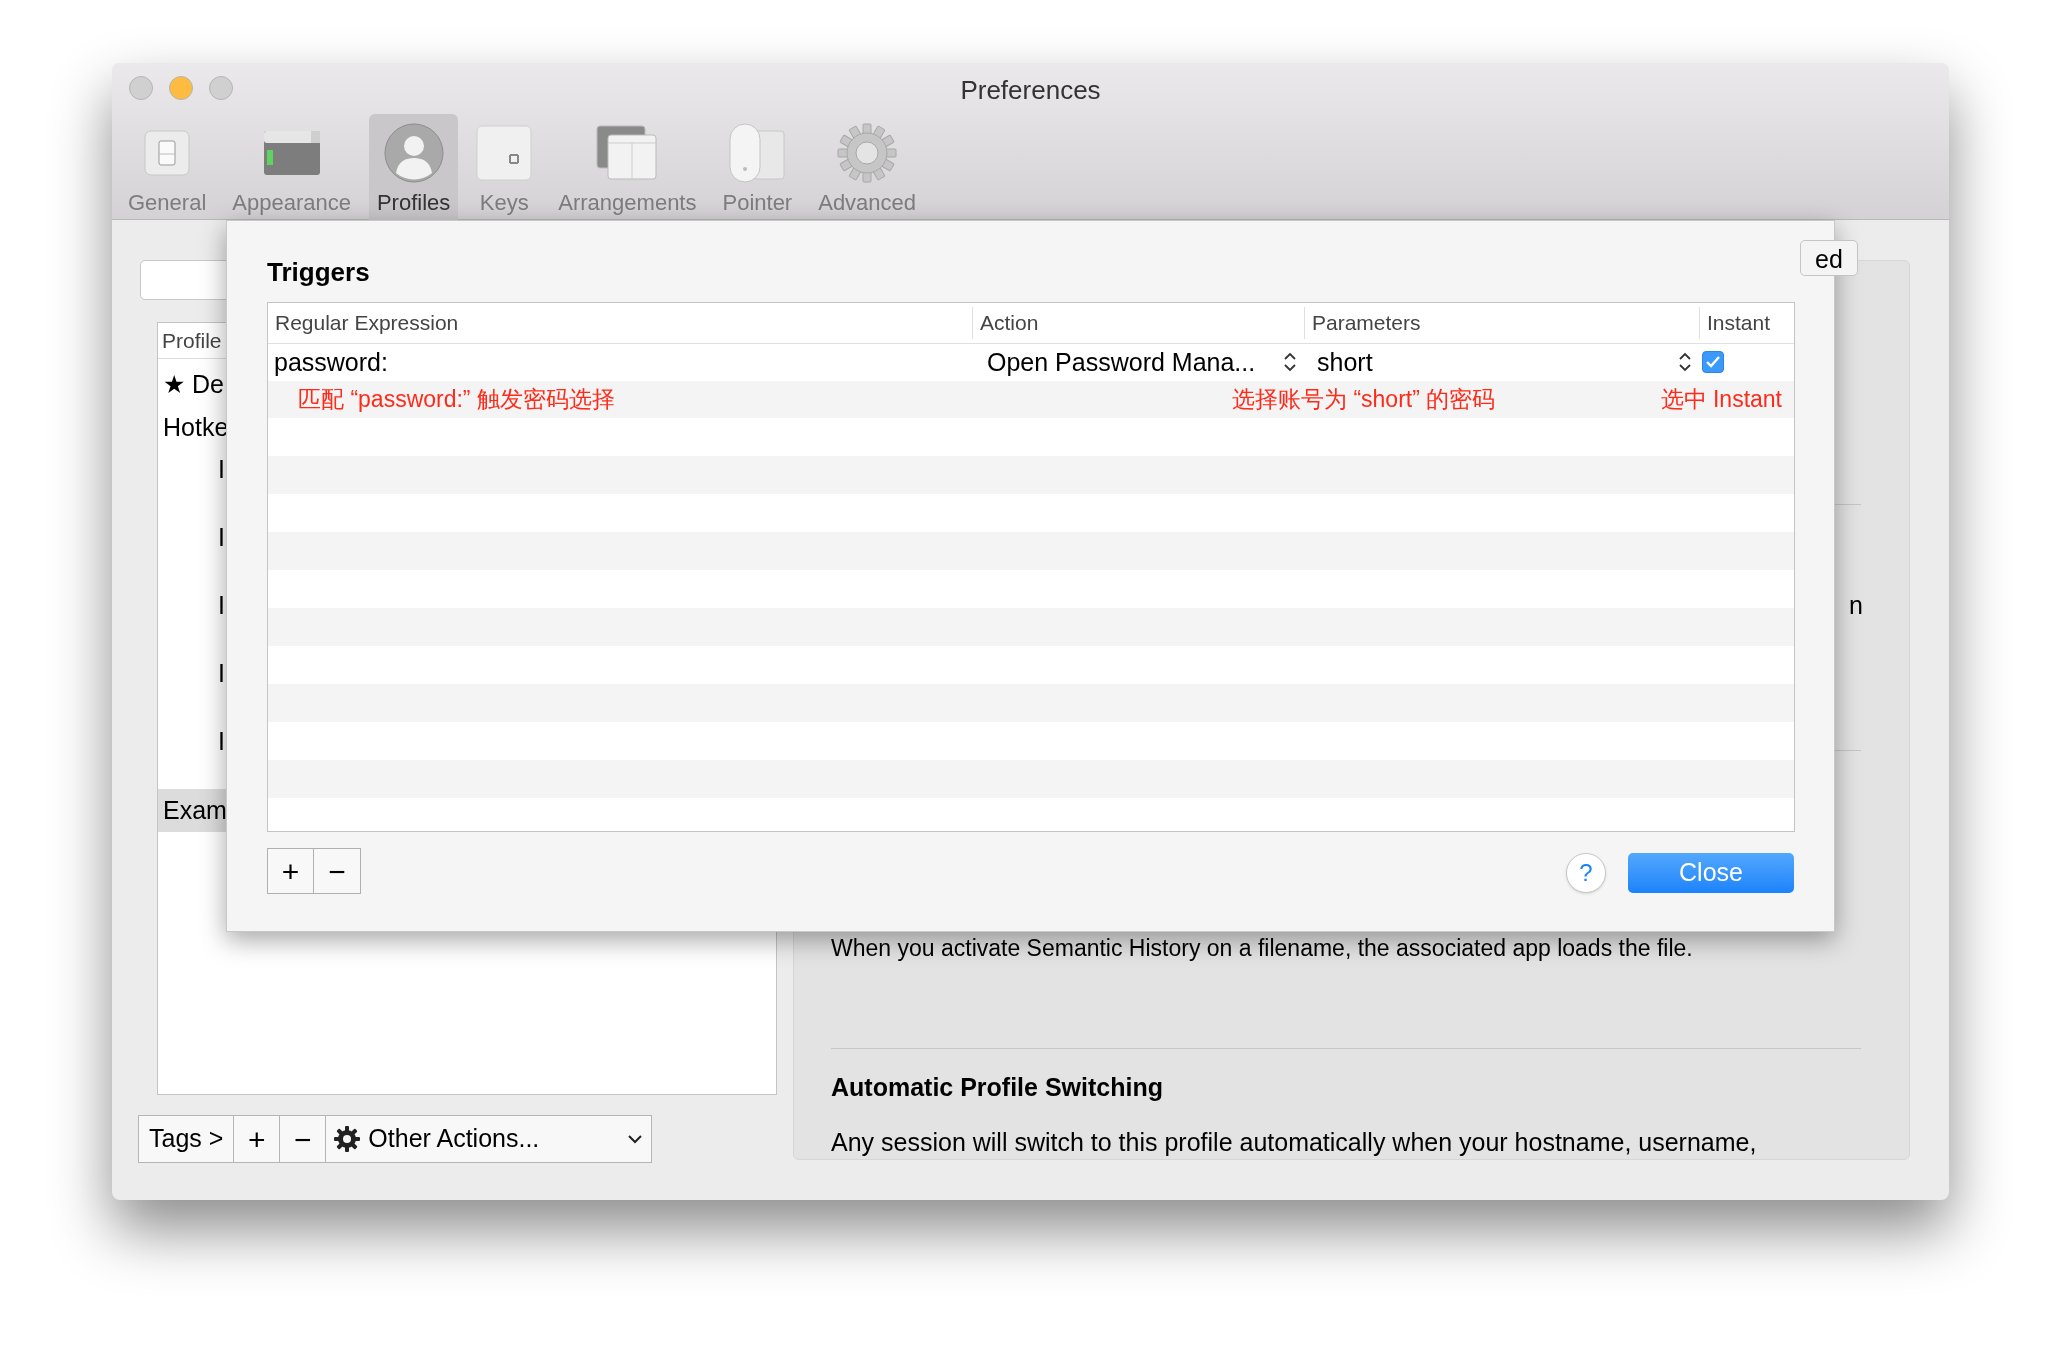  I want to click on annotation: 选中 Instant, so click(1721, 400).